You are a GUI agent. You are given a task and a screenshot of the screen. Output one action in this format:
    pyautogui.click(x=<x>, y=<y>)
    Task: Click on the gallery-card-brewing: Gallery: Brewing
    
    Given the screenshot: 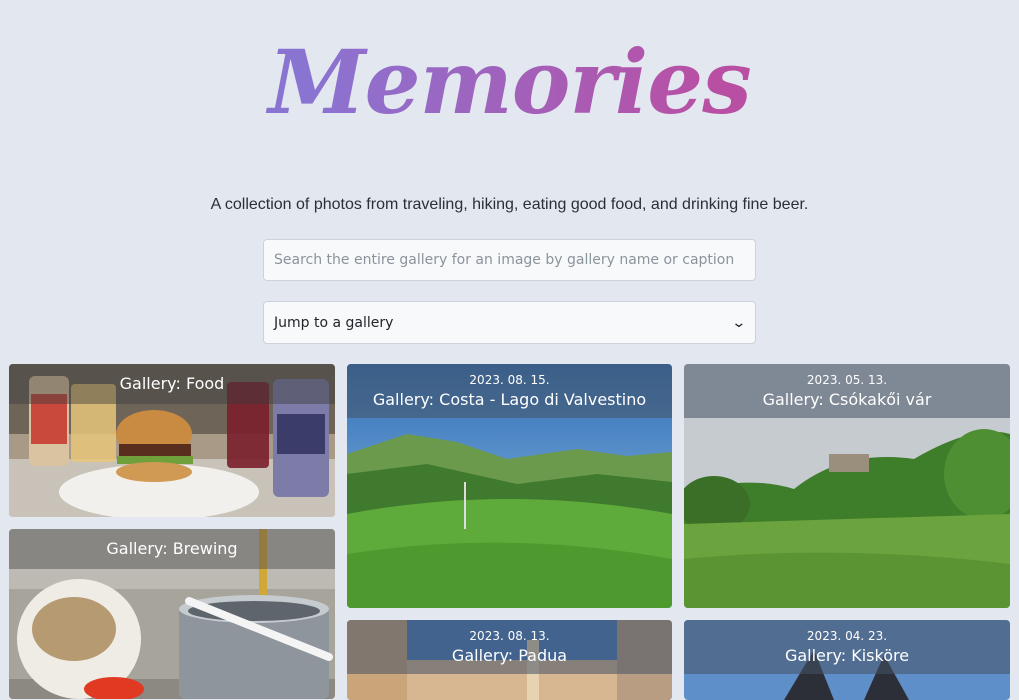 What is the action you would take?
    pyautogui.click(x=172, y=614)
    